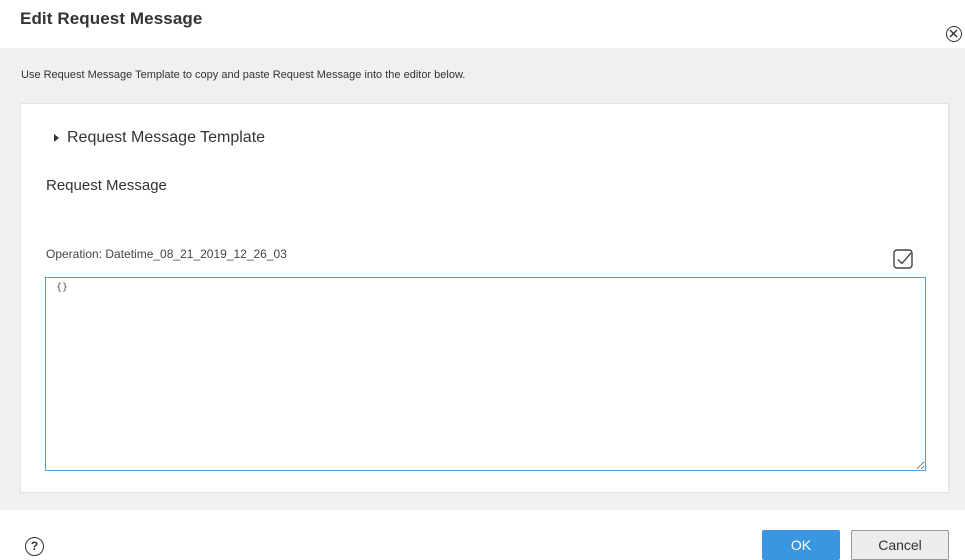 The width and height of the screenshot is (965, 560). Describe the element at coordinates (166, 137) in the screenshot. I see `template-toggle-label: Request Message Template` at that location.